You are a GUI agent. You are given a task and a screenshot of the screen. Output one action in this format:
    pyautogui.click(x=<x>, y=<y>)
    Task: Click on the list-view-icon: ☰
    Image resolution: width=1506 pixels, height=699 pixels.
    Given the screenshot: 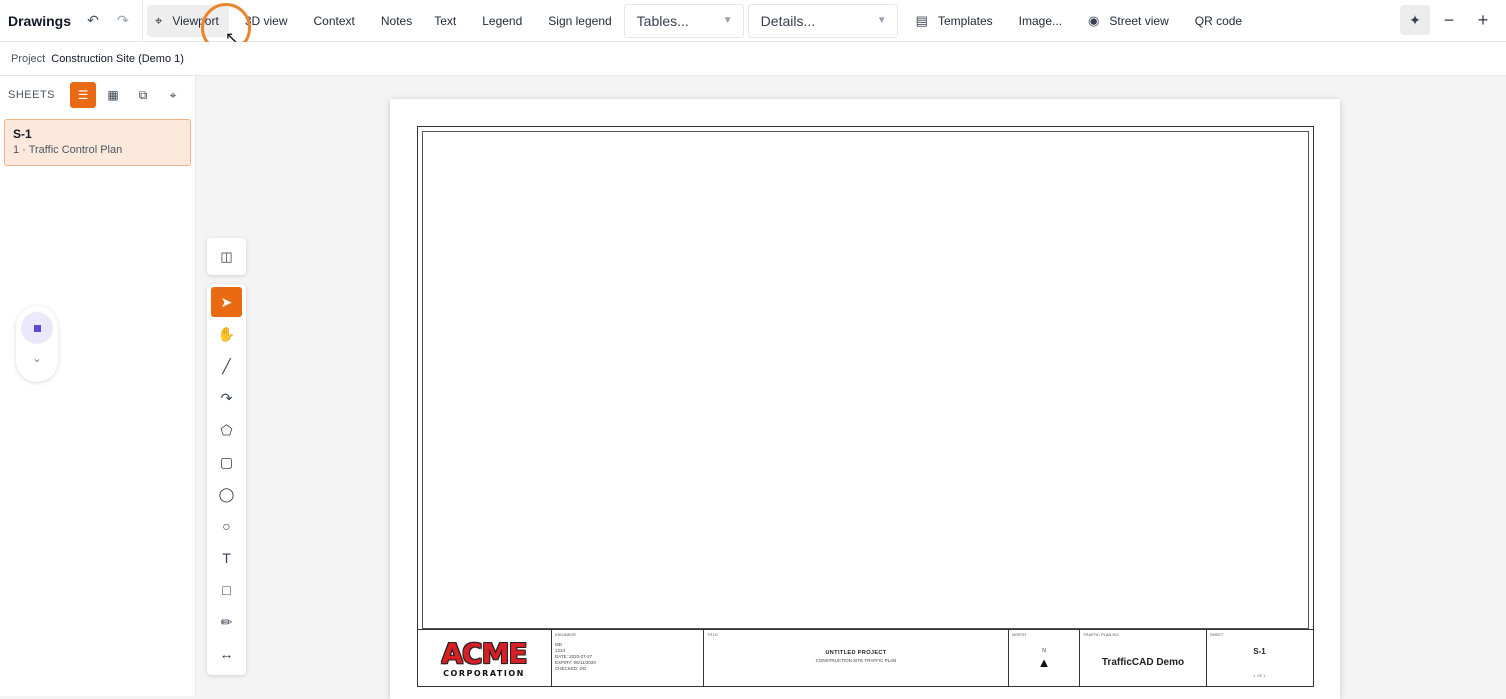 What is the action you would take?
    pyautogui.click(x=83, y=95)
    